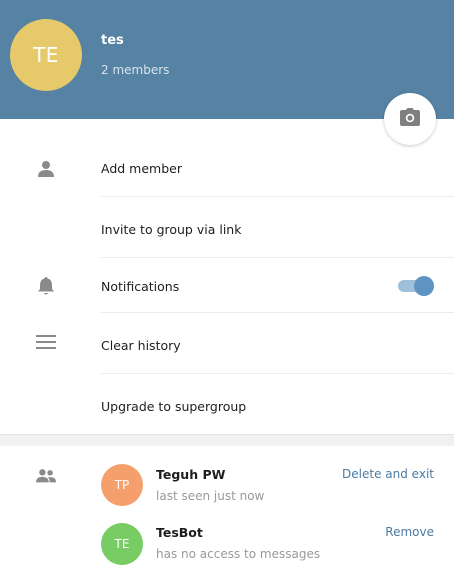 This screenshot has height=576, width=454. What do you see at coordinates (210, 496) in the screenshot?
I see `member-status: last seen just now` at bounding box center [210, 496].